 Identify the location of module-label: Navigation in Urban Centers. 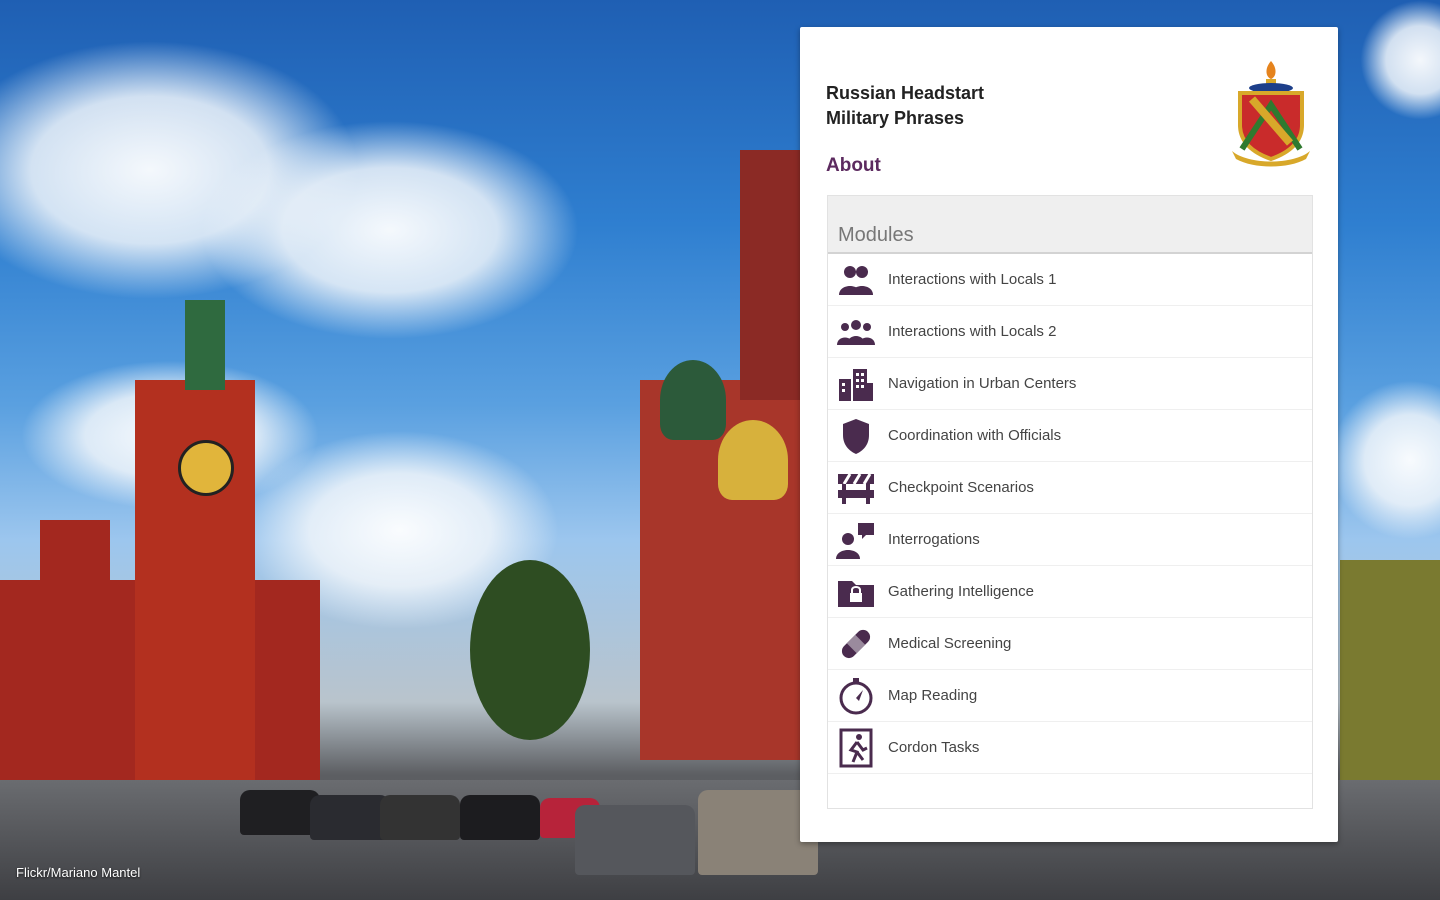
(982, 383).